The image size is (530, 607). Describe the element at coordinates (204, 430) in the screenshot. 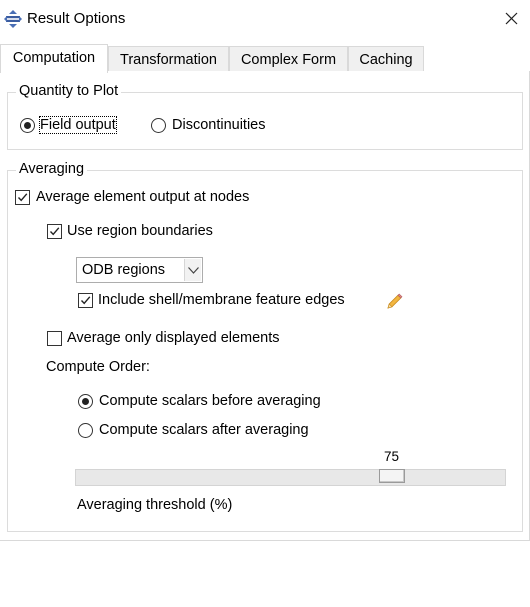

I see `scalars-after-label: Compute scalars after averaging` at that location.